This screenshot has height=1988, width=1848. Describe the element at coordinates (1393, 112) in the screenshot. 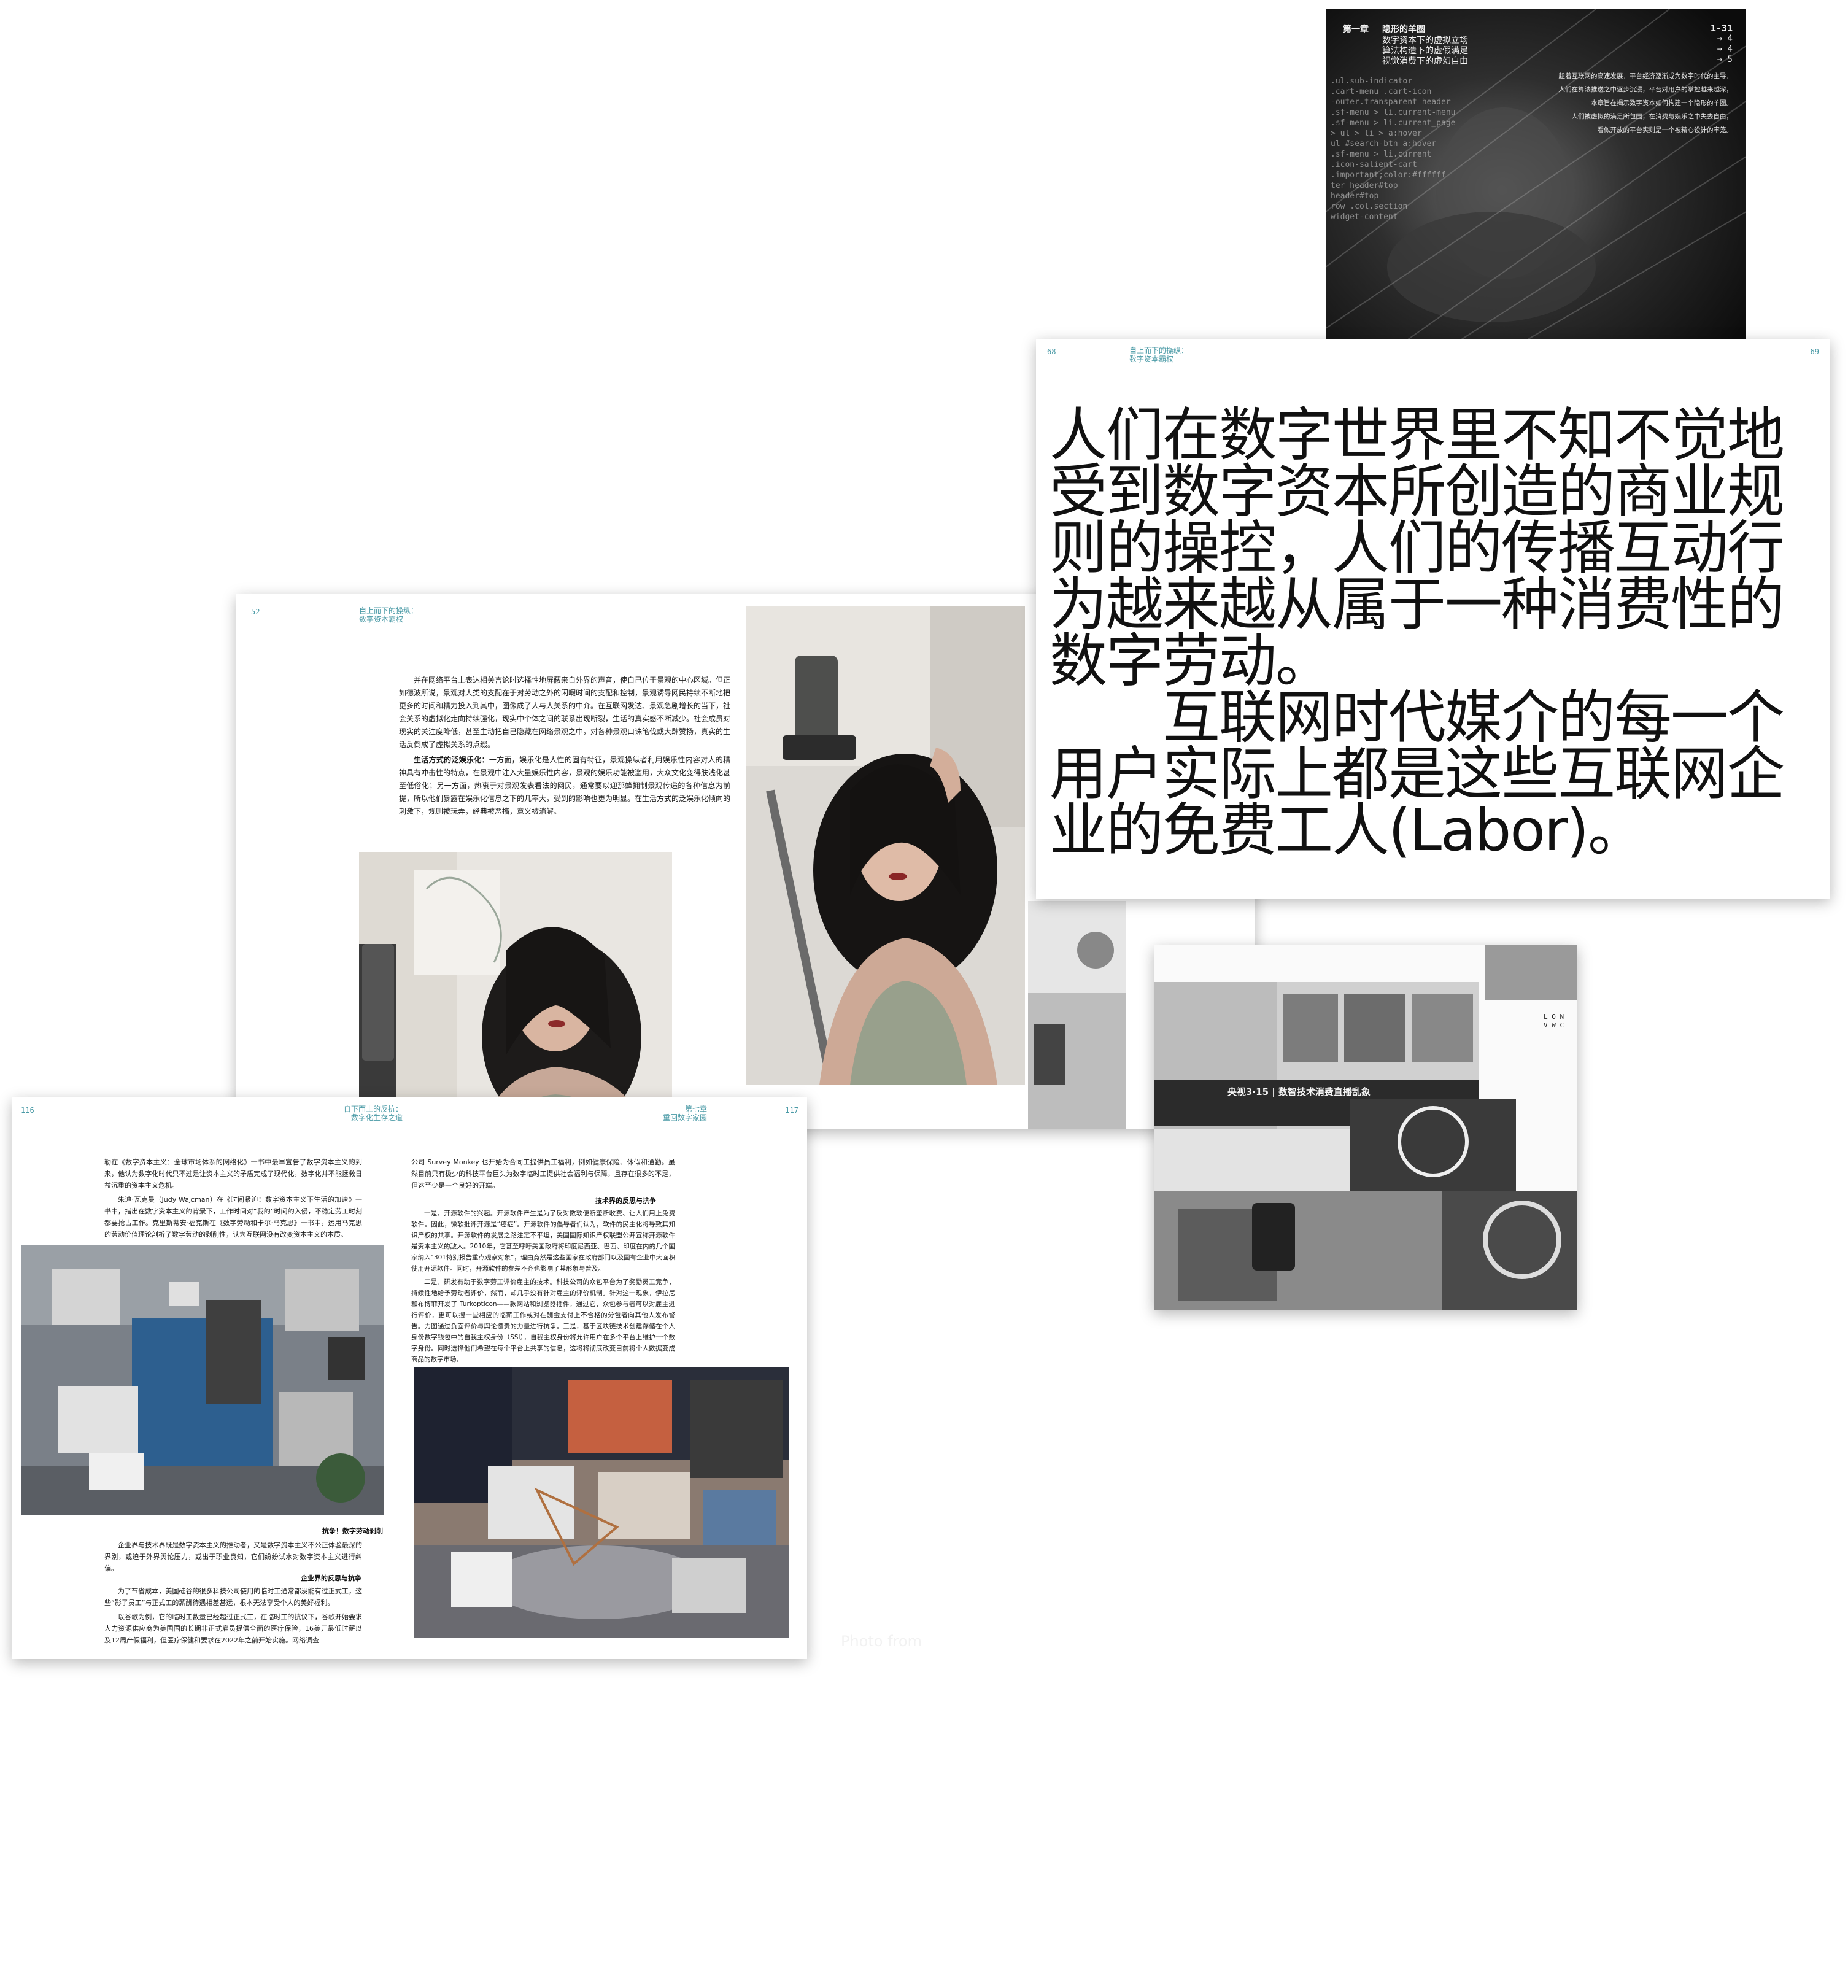

I see `code-line: .sf-menu > li.current-menu` at that location.